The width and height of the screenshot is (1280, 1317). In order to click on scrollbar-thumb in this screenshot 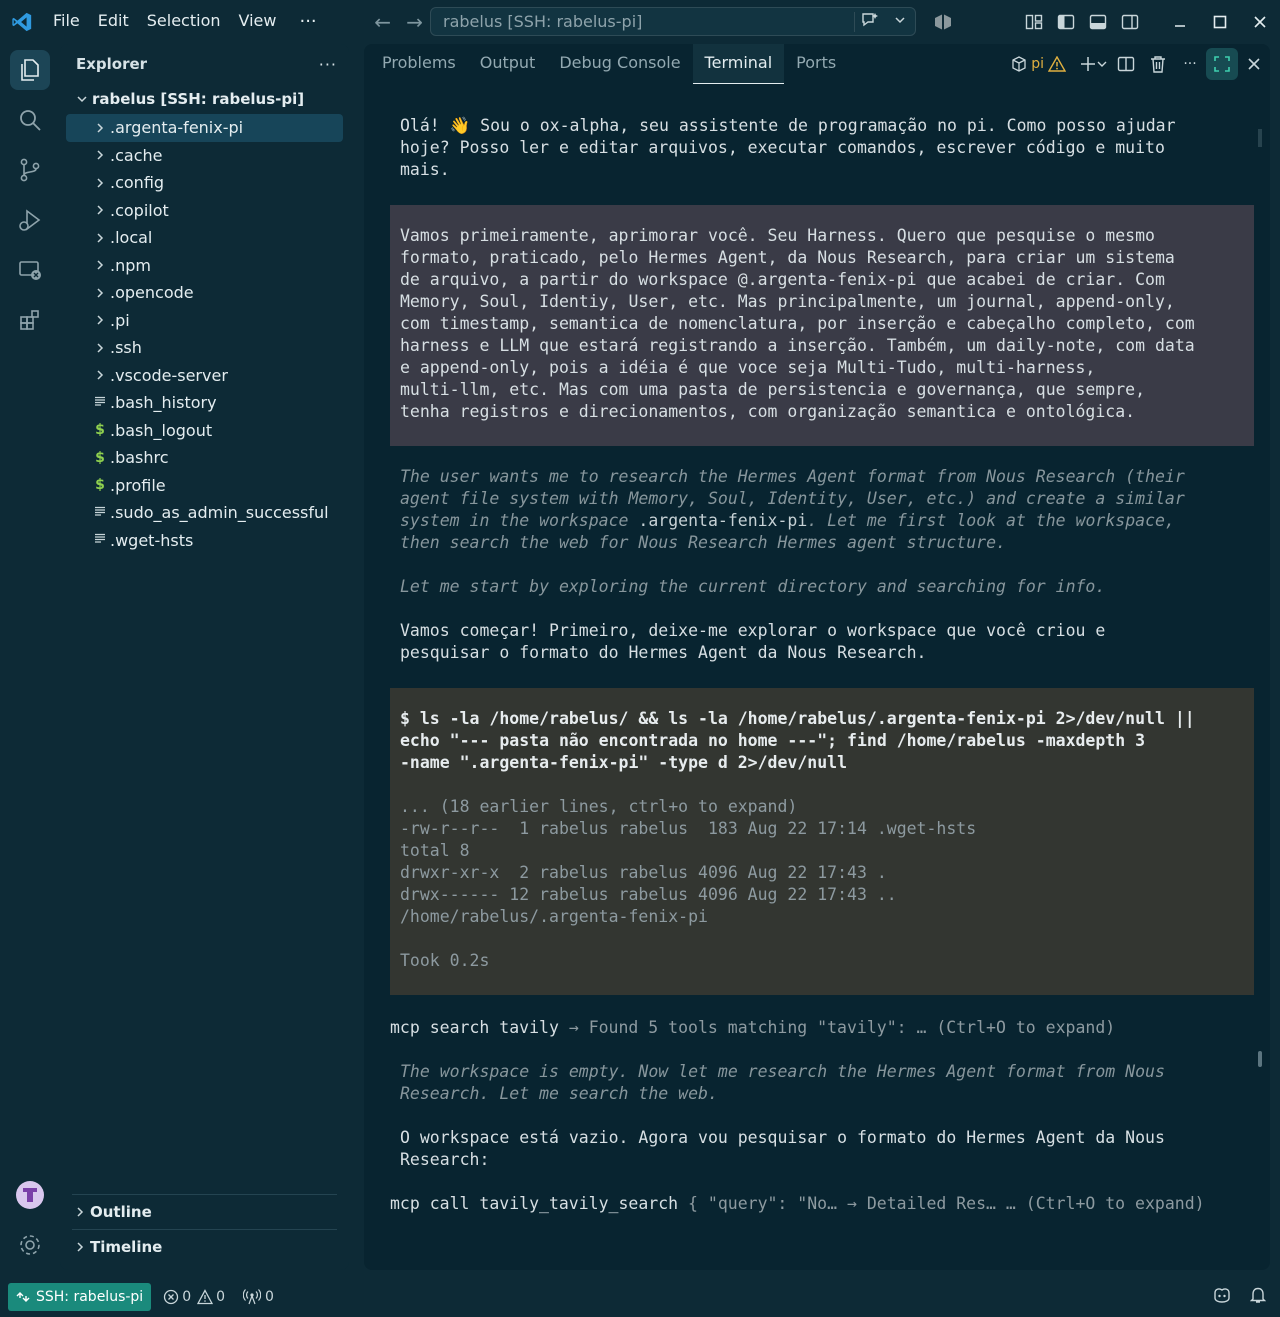, I will do `click(1260, 1059)`.